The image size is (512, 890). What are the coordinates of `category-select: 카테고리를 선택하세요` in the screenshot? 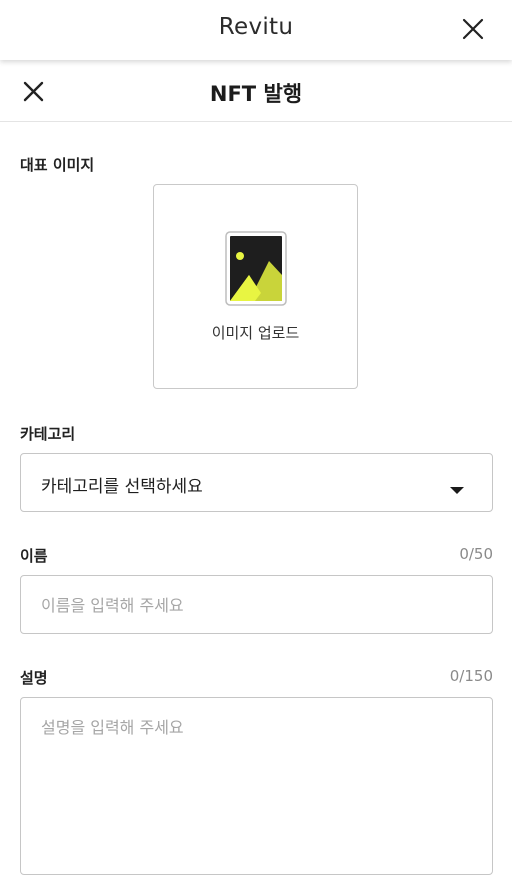 It's located at (256, 482).